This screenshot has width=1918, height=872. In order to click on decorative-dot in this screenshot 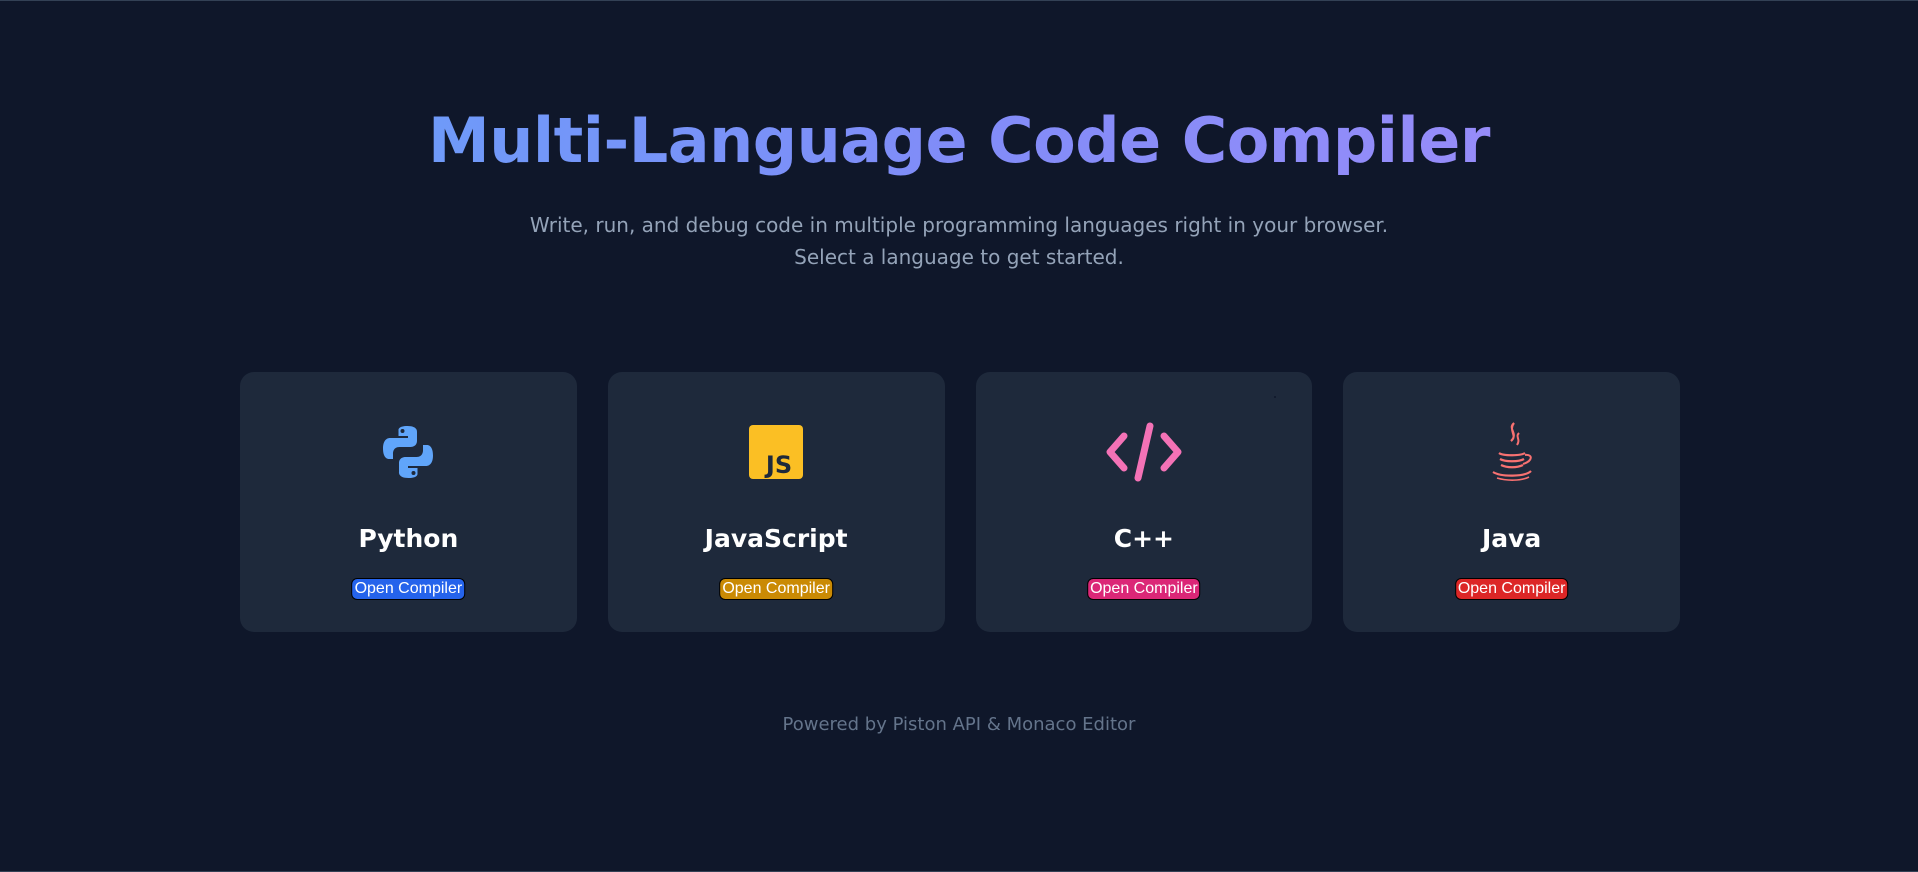, I will do `click(1275, 397)`.